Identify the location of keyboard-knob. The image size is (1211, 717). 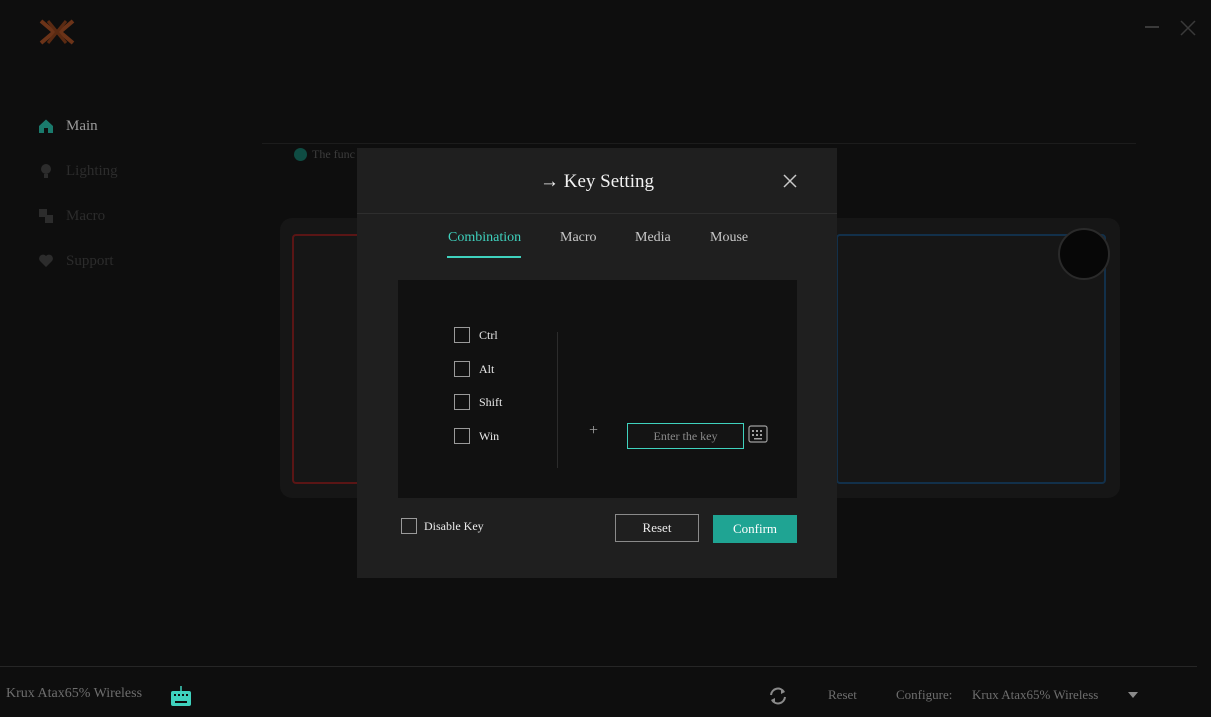
(1084, 254).